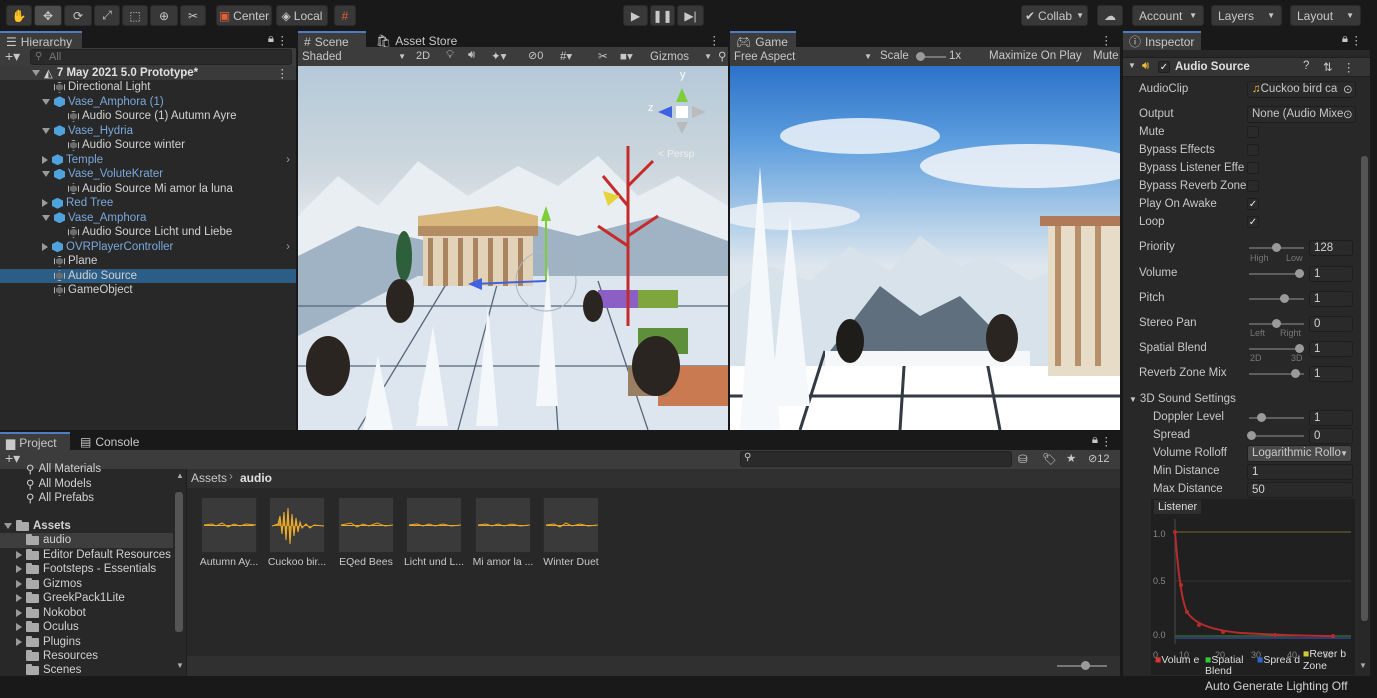 The image size is (1377, 698). I want to click on tab-inspector: ⓘ Inspector, so click(1162, 40).